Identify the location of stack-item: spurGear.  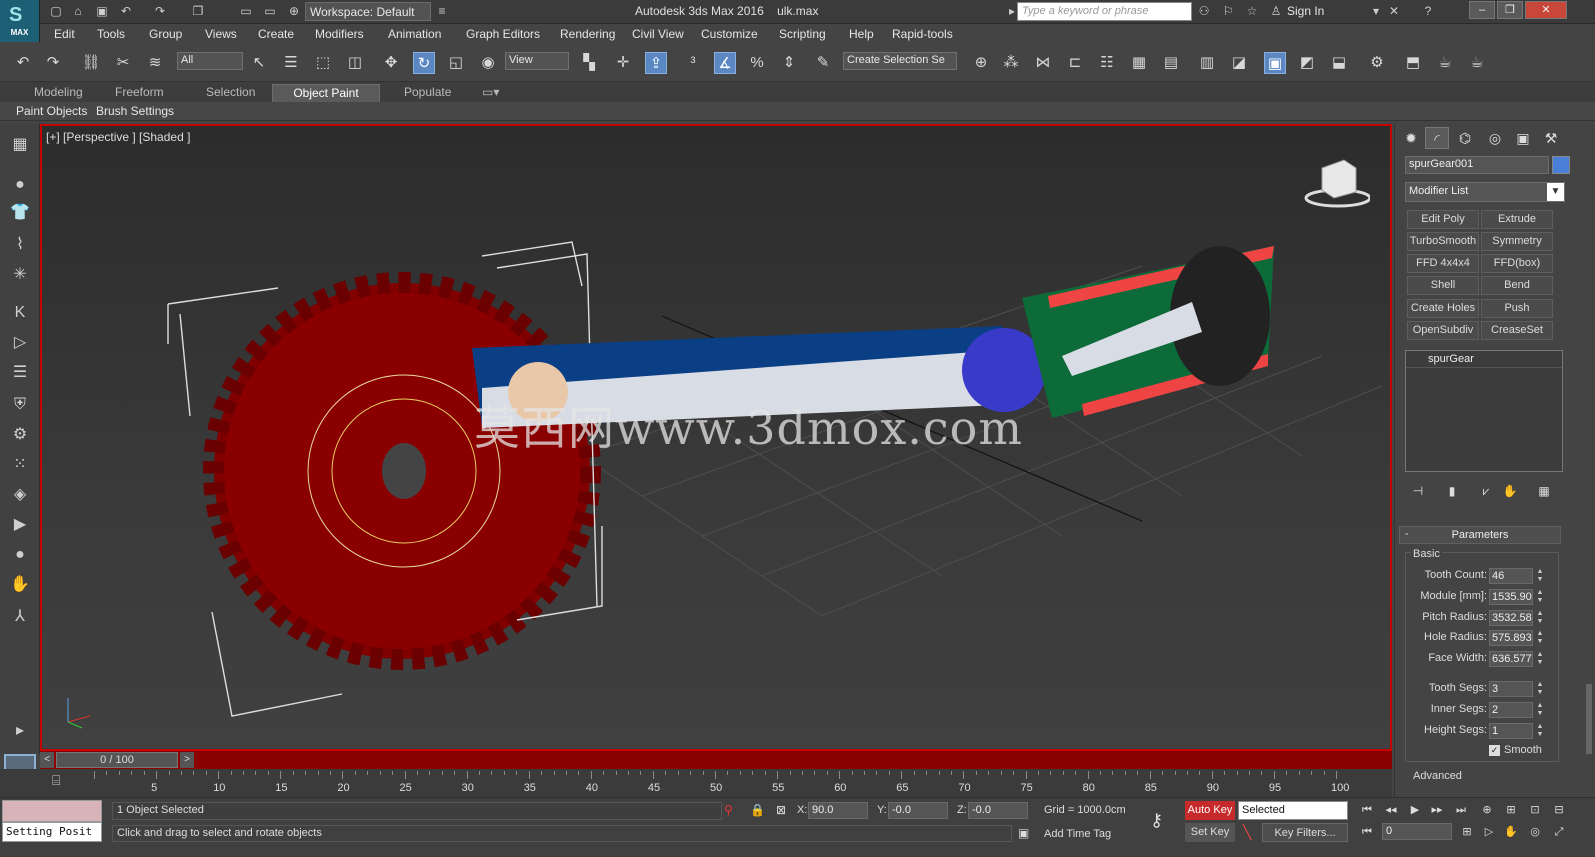
(1484, 360).